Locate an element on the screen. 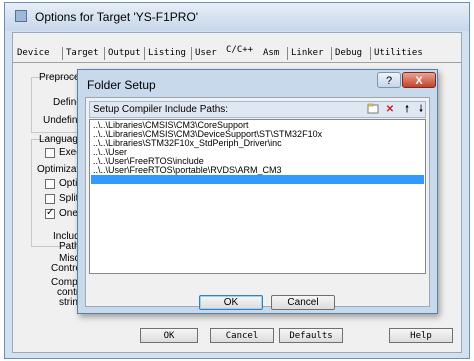 Image resolution: width=474 pixels, height=361 pixels. tab-device: Device is located at coordinates (33, 53).